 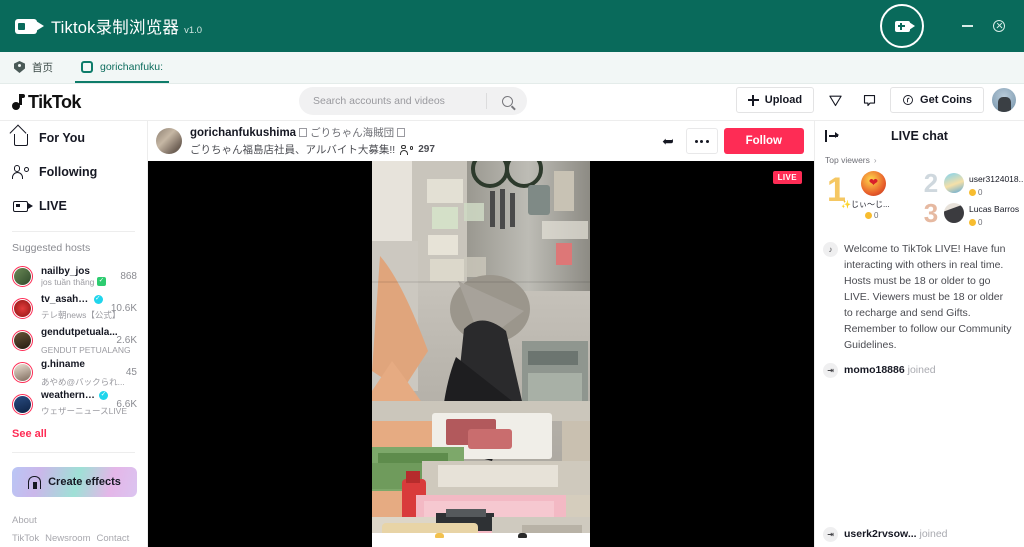 I want to click on chat-title: LIVE chat, so click(x=919, y=136).